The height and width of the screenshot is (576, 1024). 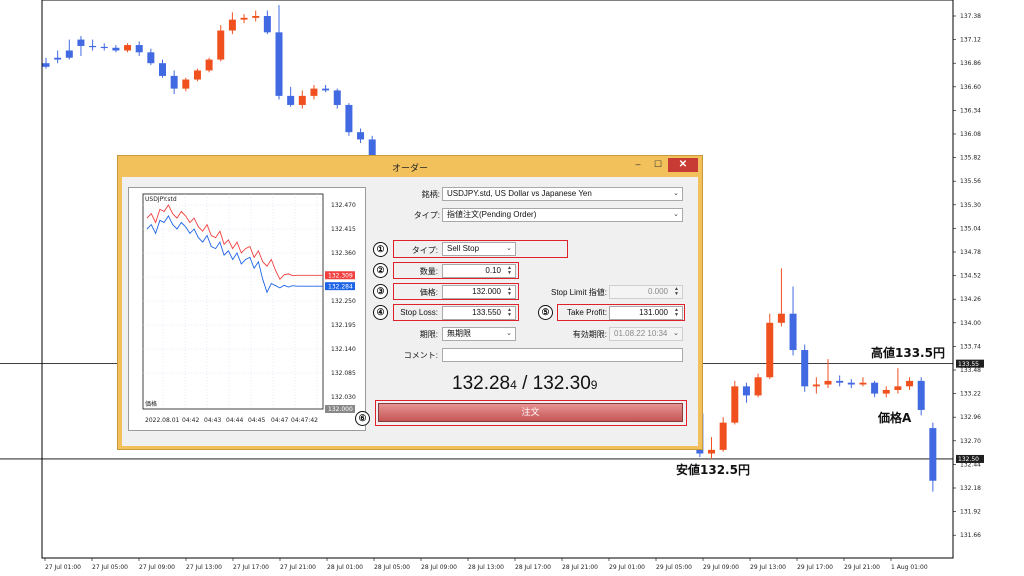 What do you see at coordinates (586, 312) in the screenshot?
I see `take-profit-label: Take Profit:` at bounding box center [586, 312].